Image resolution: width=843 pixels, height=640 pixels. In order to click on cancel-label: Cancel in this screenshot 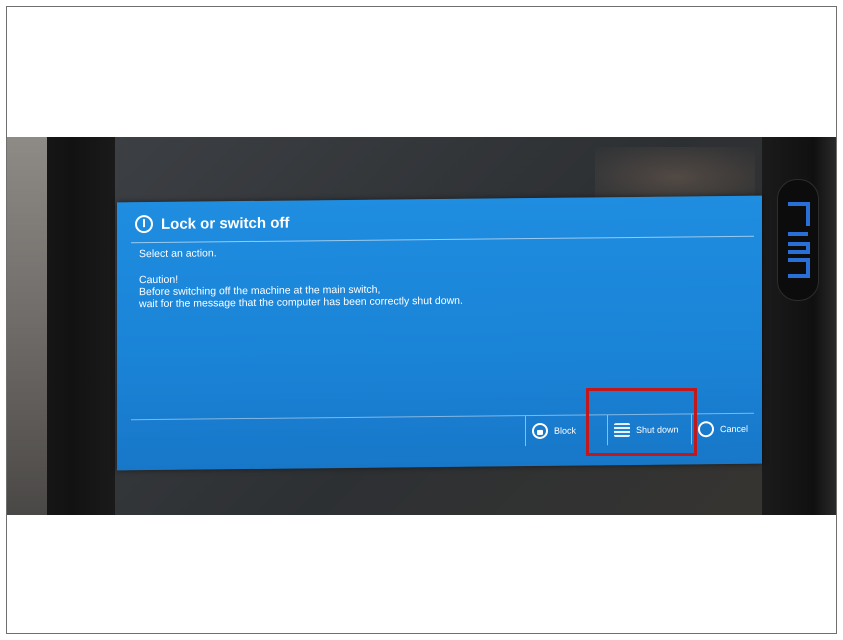, I will do `click(734, 429)`.